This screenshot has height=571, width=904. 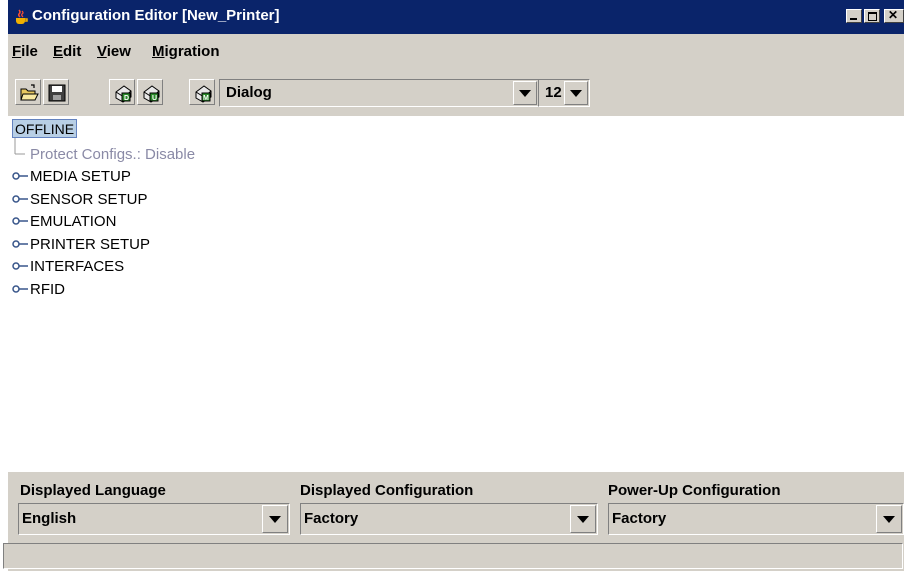 What do you see at coordinates (89, 199) in the screenshot?
I see `tree-item-sensor-setup: SENSOR SETUP` at bounding box center [89, 199].